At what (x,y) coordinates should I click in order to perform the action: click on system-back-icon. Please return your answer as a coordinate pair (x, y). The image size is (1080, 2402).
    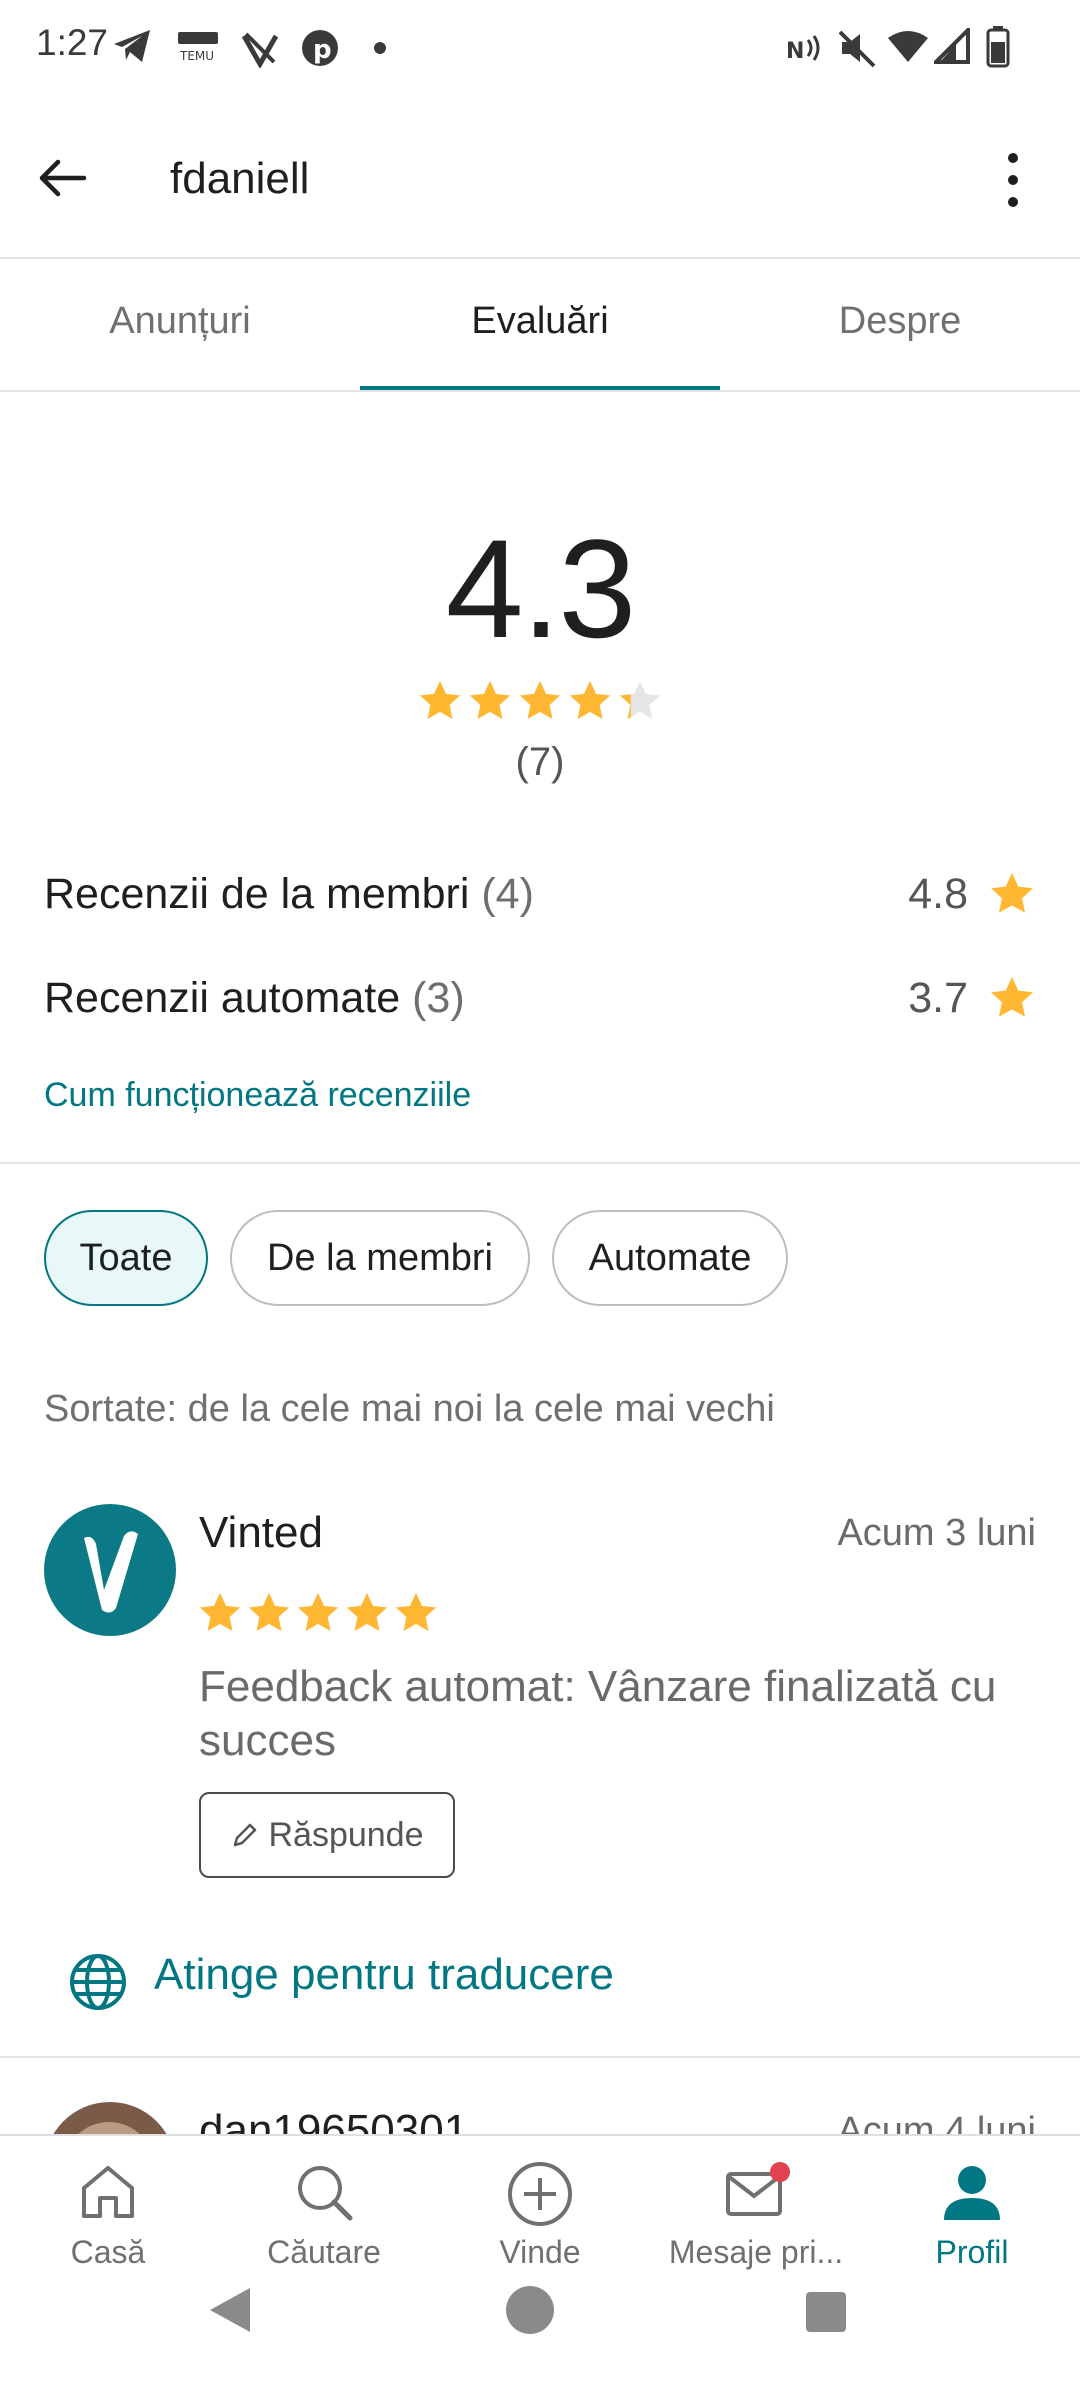
    Looking at the image, I should click on (230, 2310).